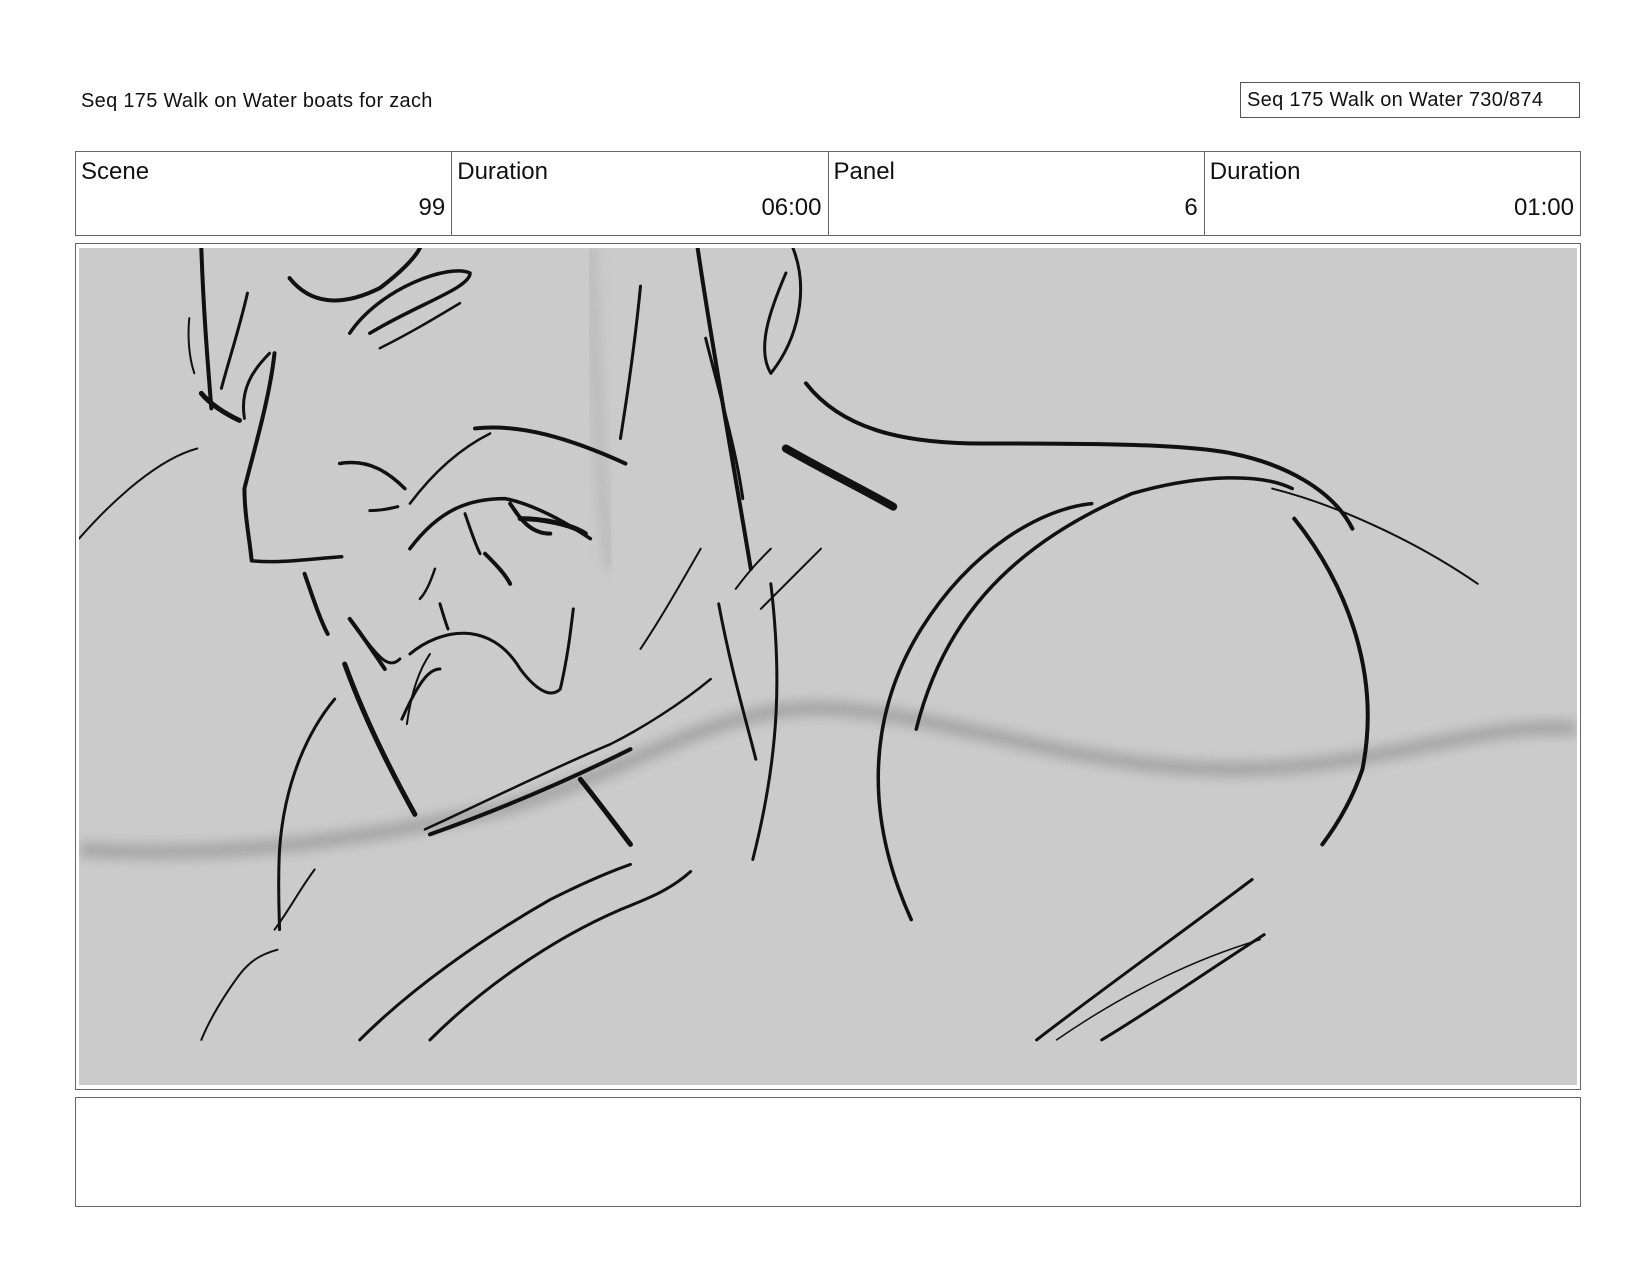  I want to click on background-vertical-smudge, so click(600, 409).